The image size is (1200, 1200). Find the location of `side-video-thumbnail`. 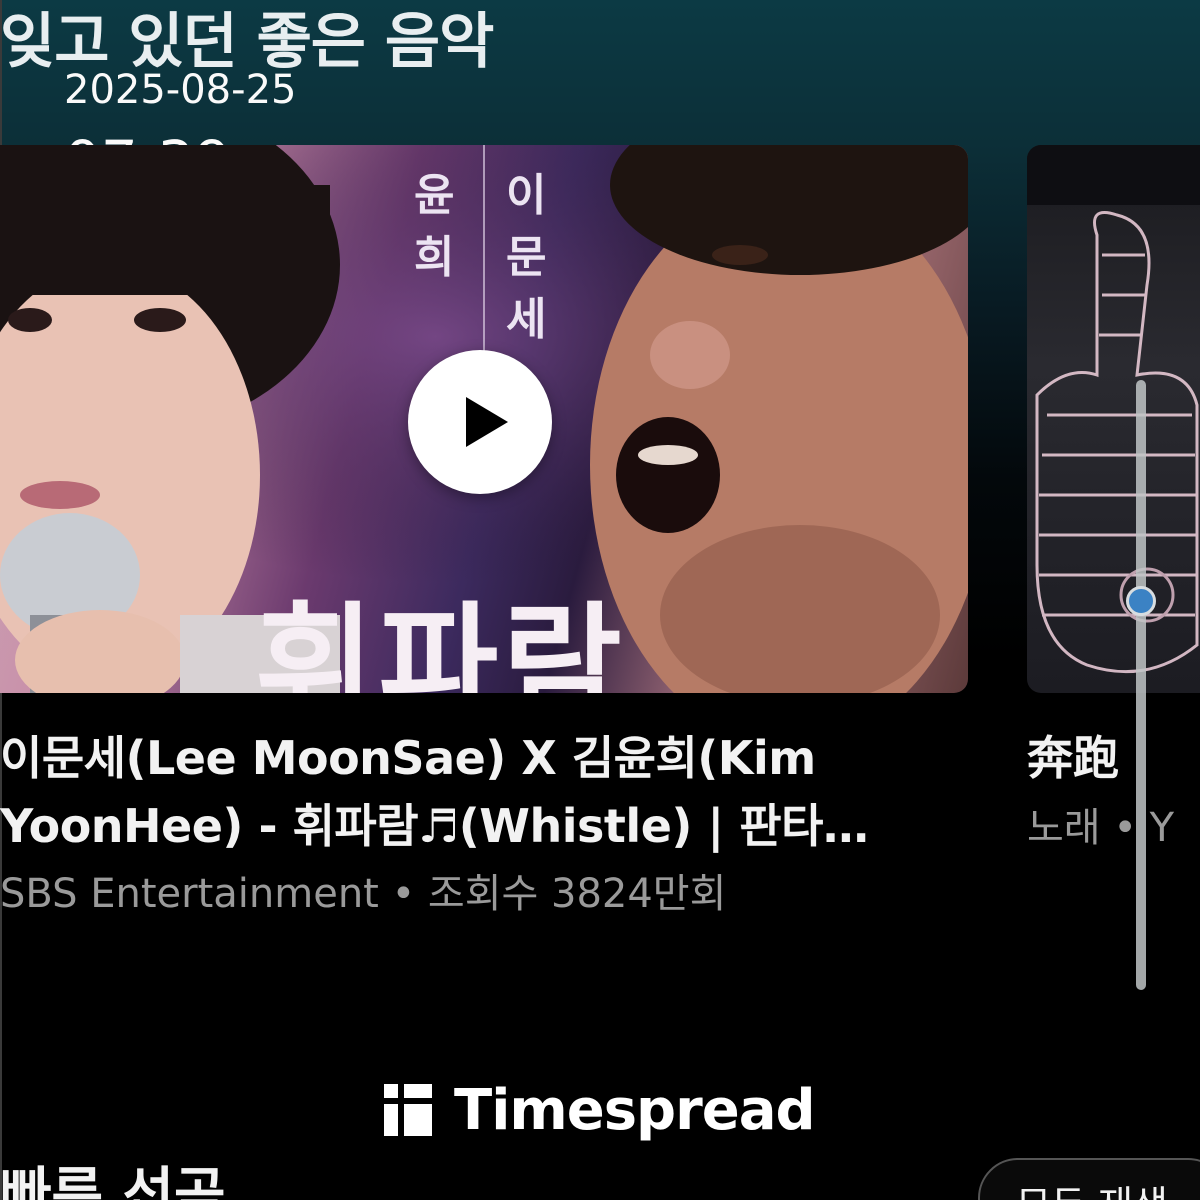

side-video-thumbnail is located at coordinates (1113, 419).